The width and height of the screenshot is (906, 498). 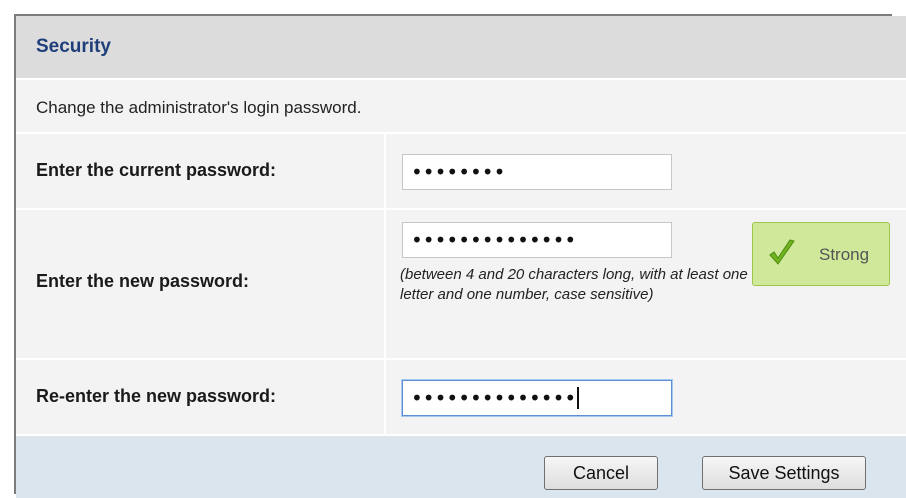 I want to click on label-cell: Re-enter the new password:, so click(x=201, y=397).